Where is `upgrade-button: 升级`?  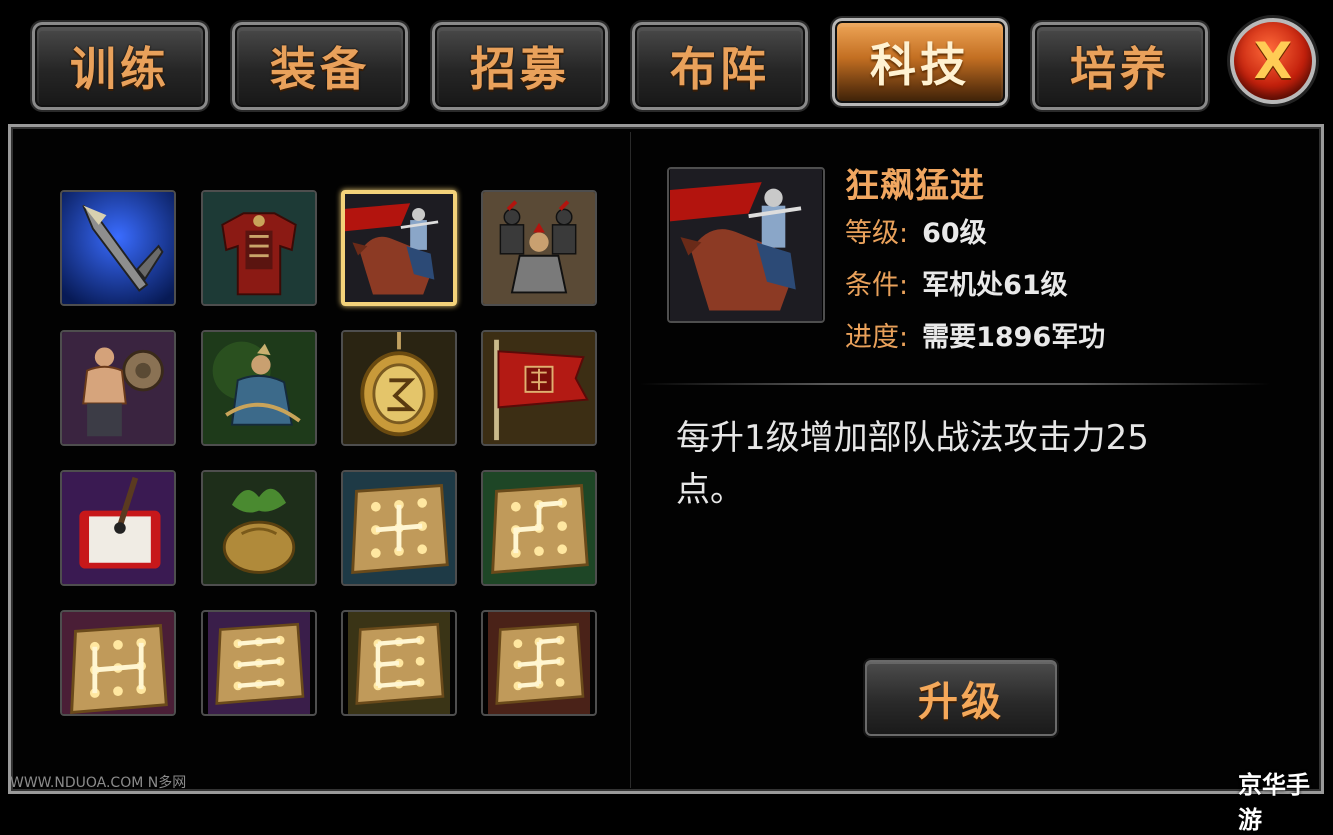
upgrade-button: 升级 is located at coordinates (961, 698).